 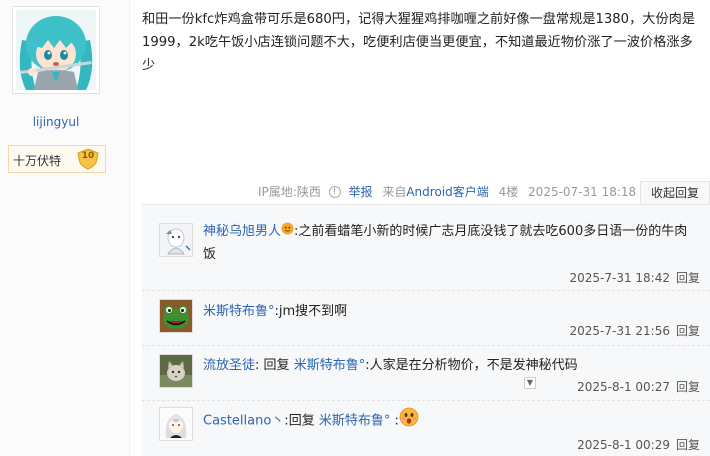 What do you see at coordinates (287, 231) in the screenshot?
I see `smiley-emoji-icon` at bounding box center [287, 231].